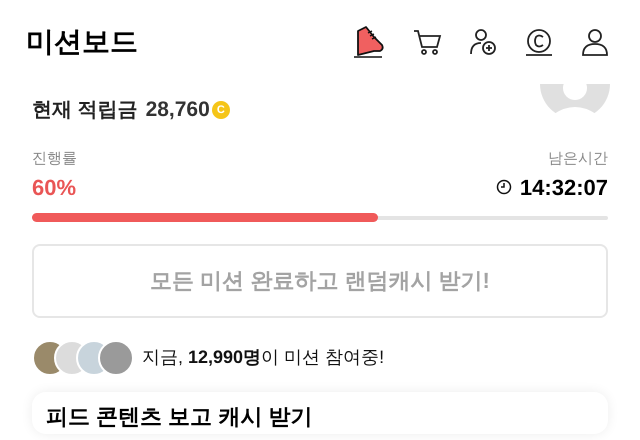 The height and width of the screenshot is (440, 640). Describe the element at coordinates (369, 42) in the screenshot. I see `sneaker-icon` at that location.